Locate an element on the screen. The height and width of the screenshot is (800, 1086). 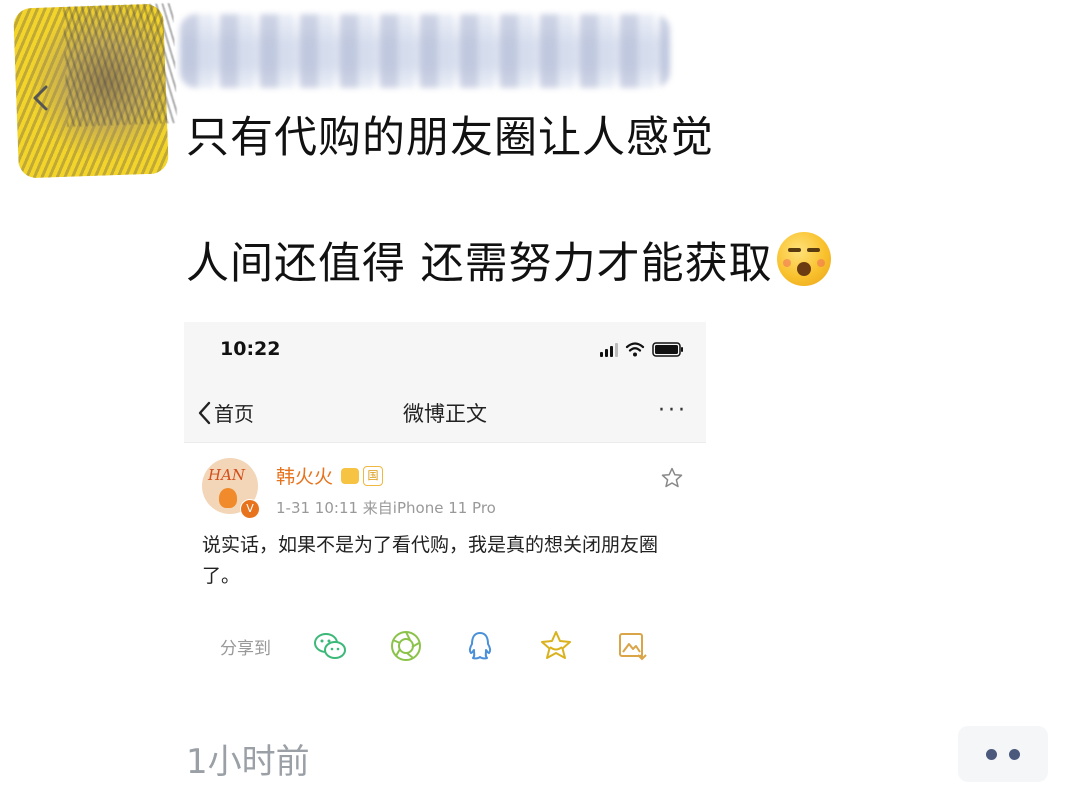
nav-bar: 首页 微博正文 ··· is located at coordinates (445, 410).